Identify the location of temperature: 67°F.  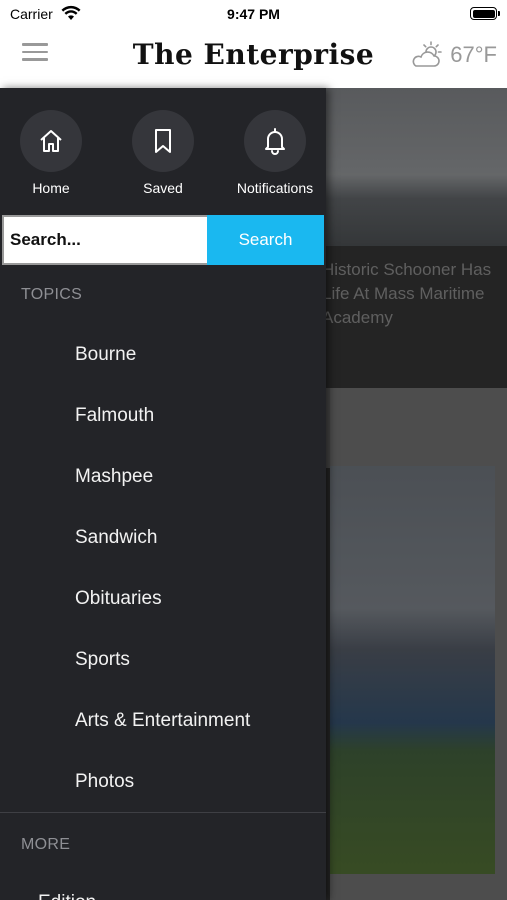
(473, 54).